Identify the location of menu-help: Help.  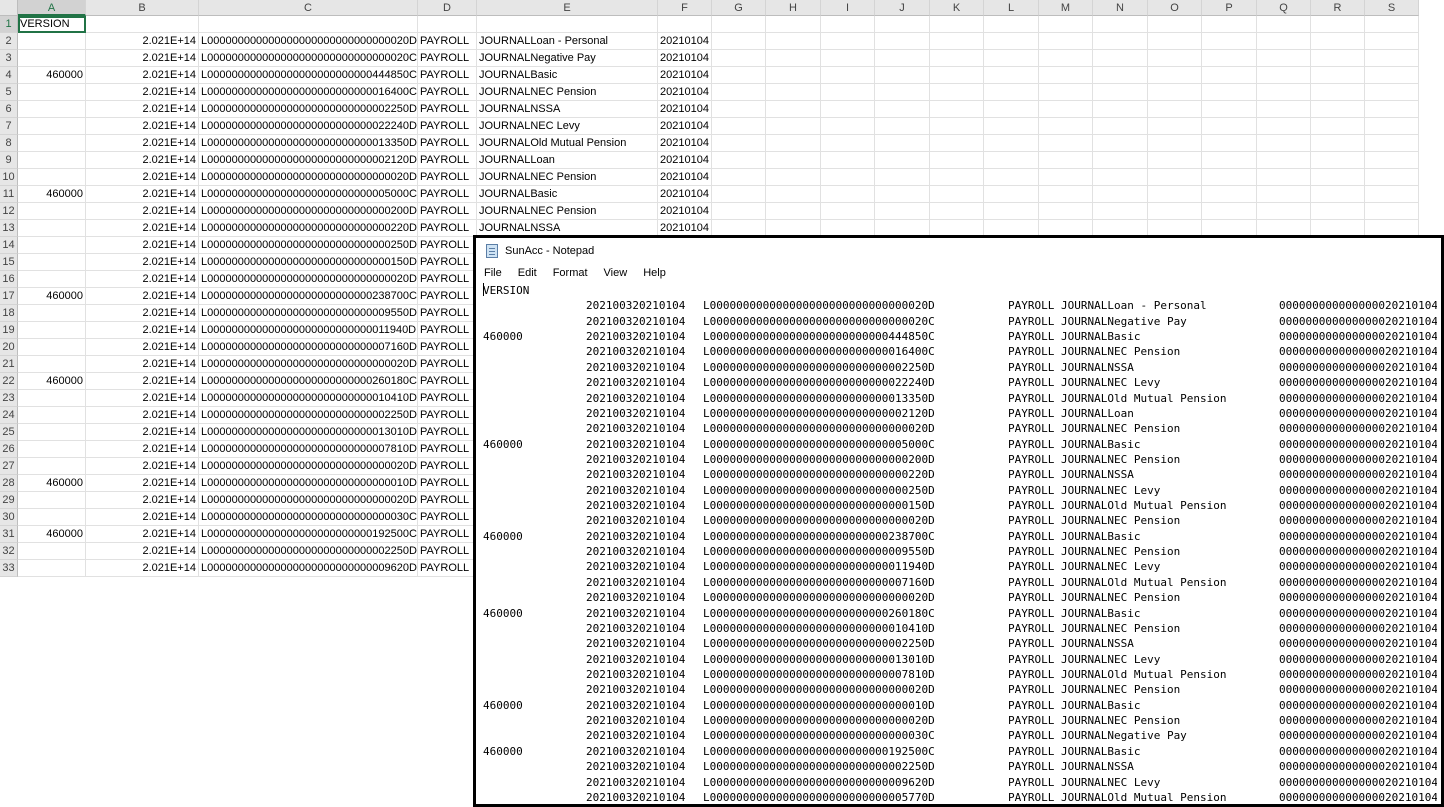
(654, 273).